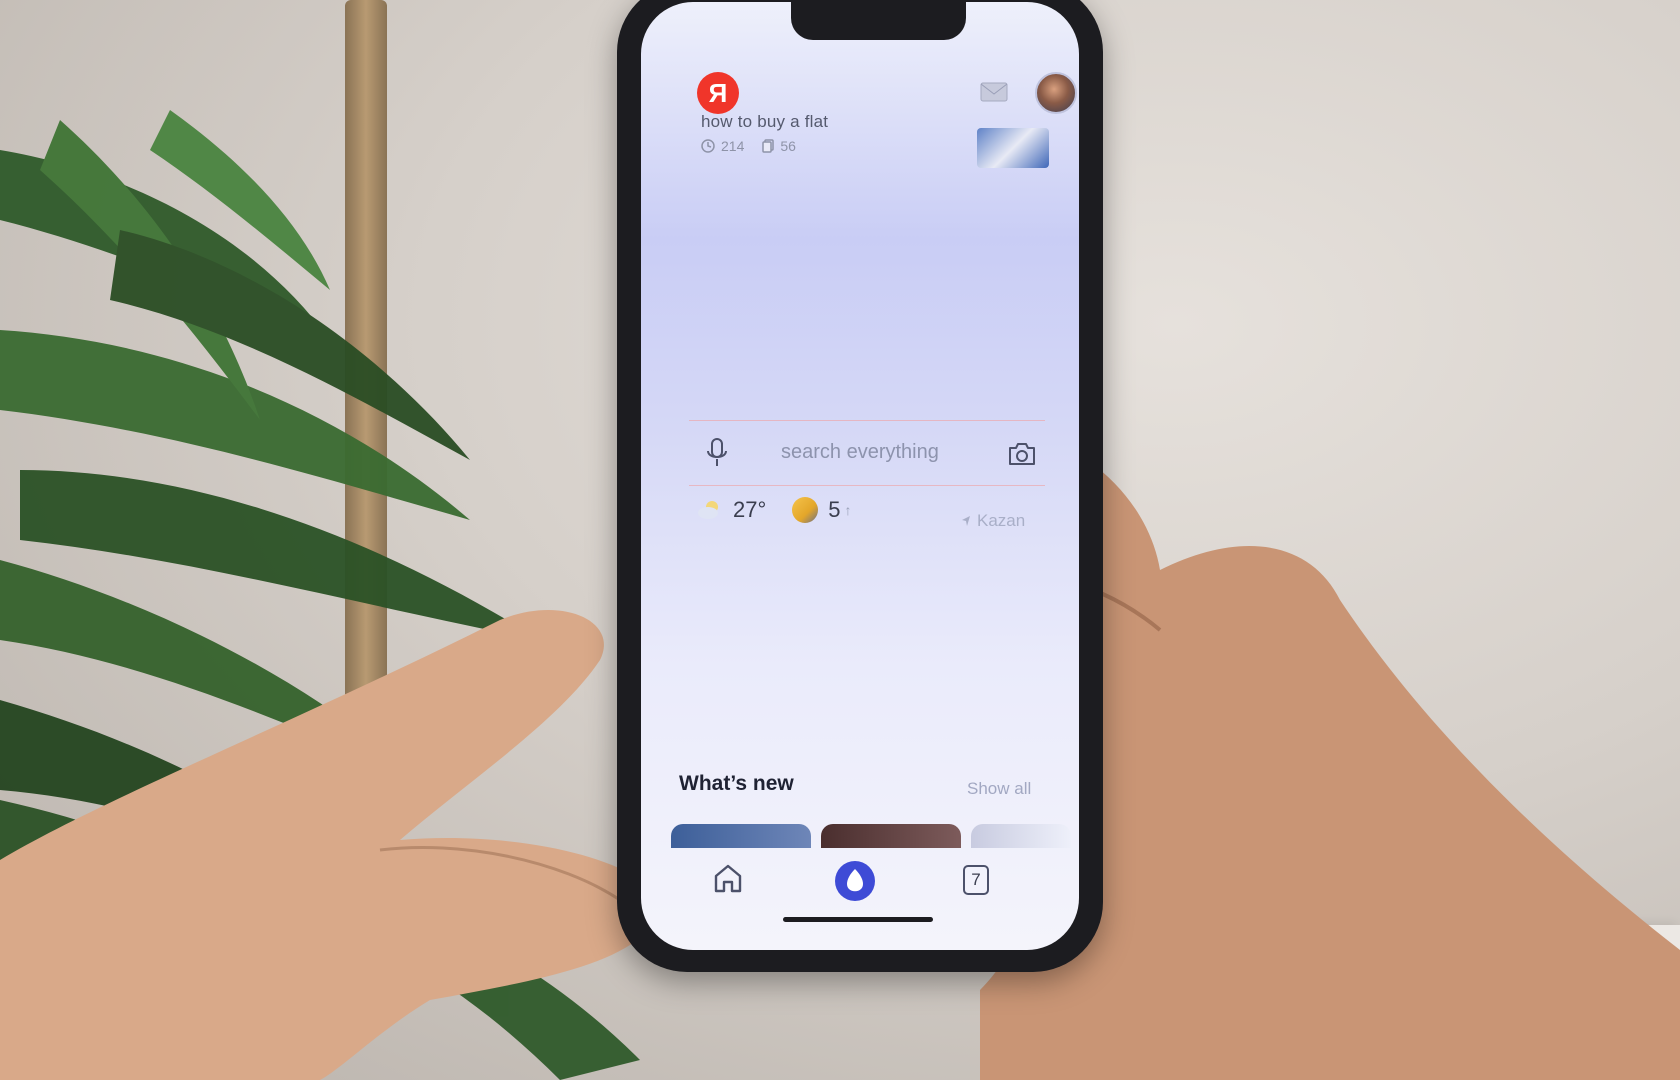 Image resolution: width=1680 pixels, height=1080 pixels. Describe the element at coordinates (994, 92) in the screenshot. I see `mail-icon` at that location.